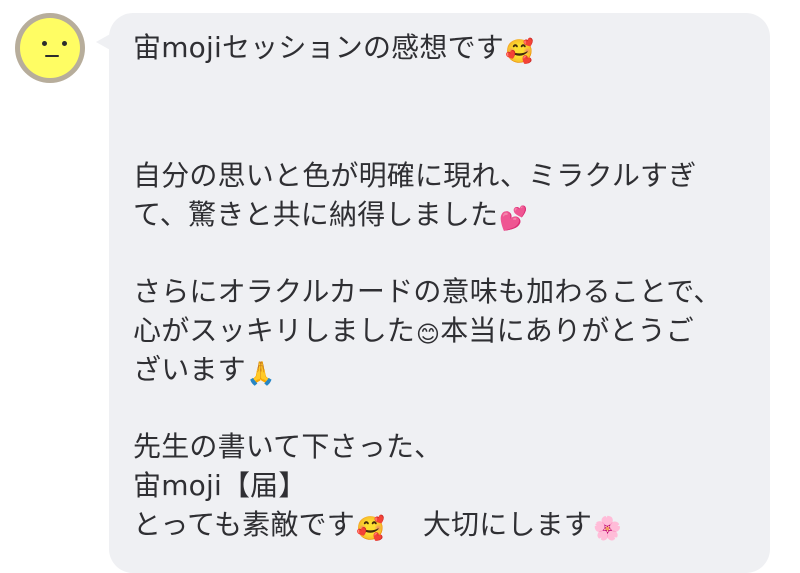 The image size is (800, 573). Describe the element at coordinates (189, 369) in the screenshot. I see `message-text-segment: ざいます` at that location.